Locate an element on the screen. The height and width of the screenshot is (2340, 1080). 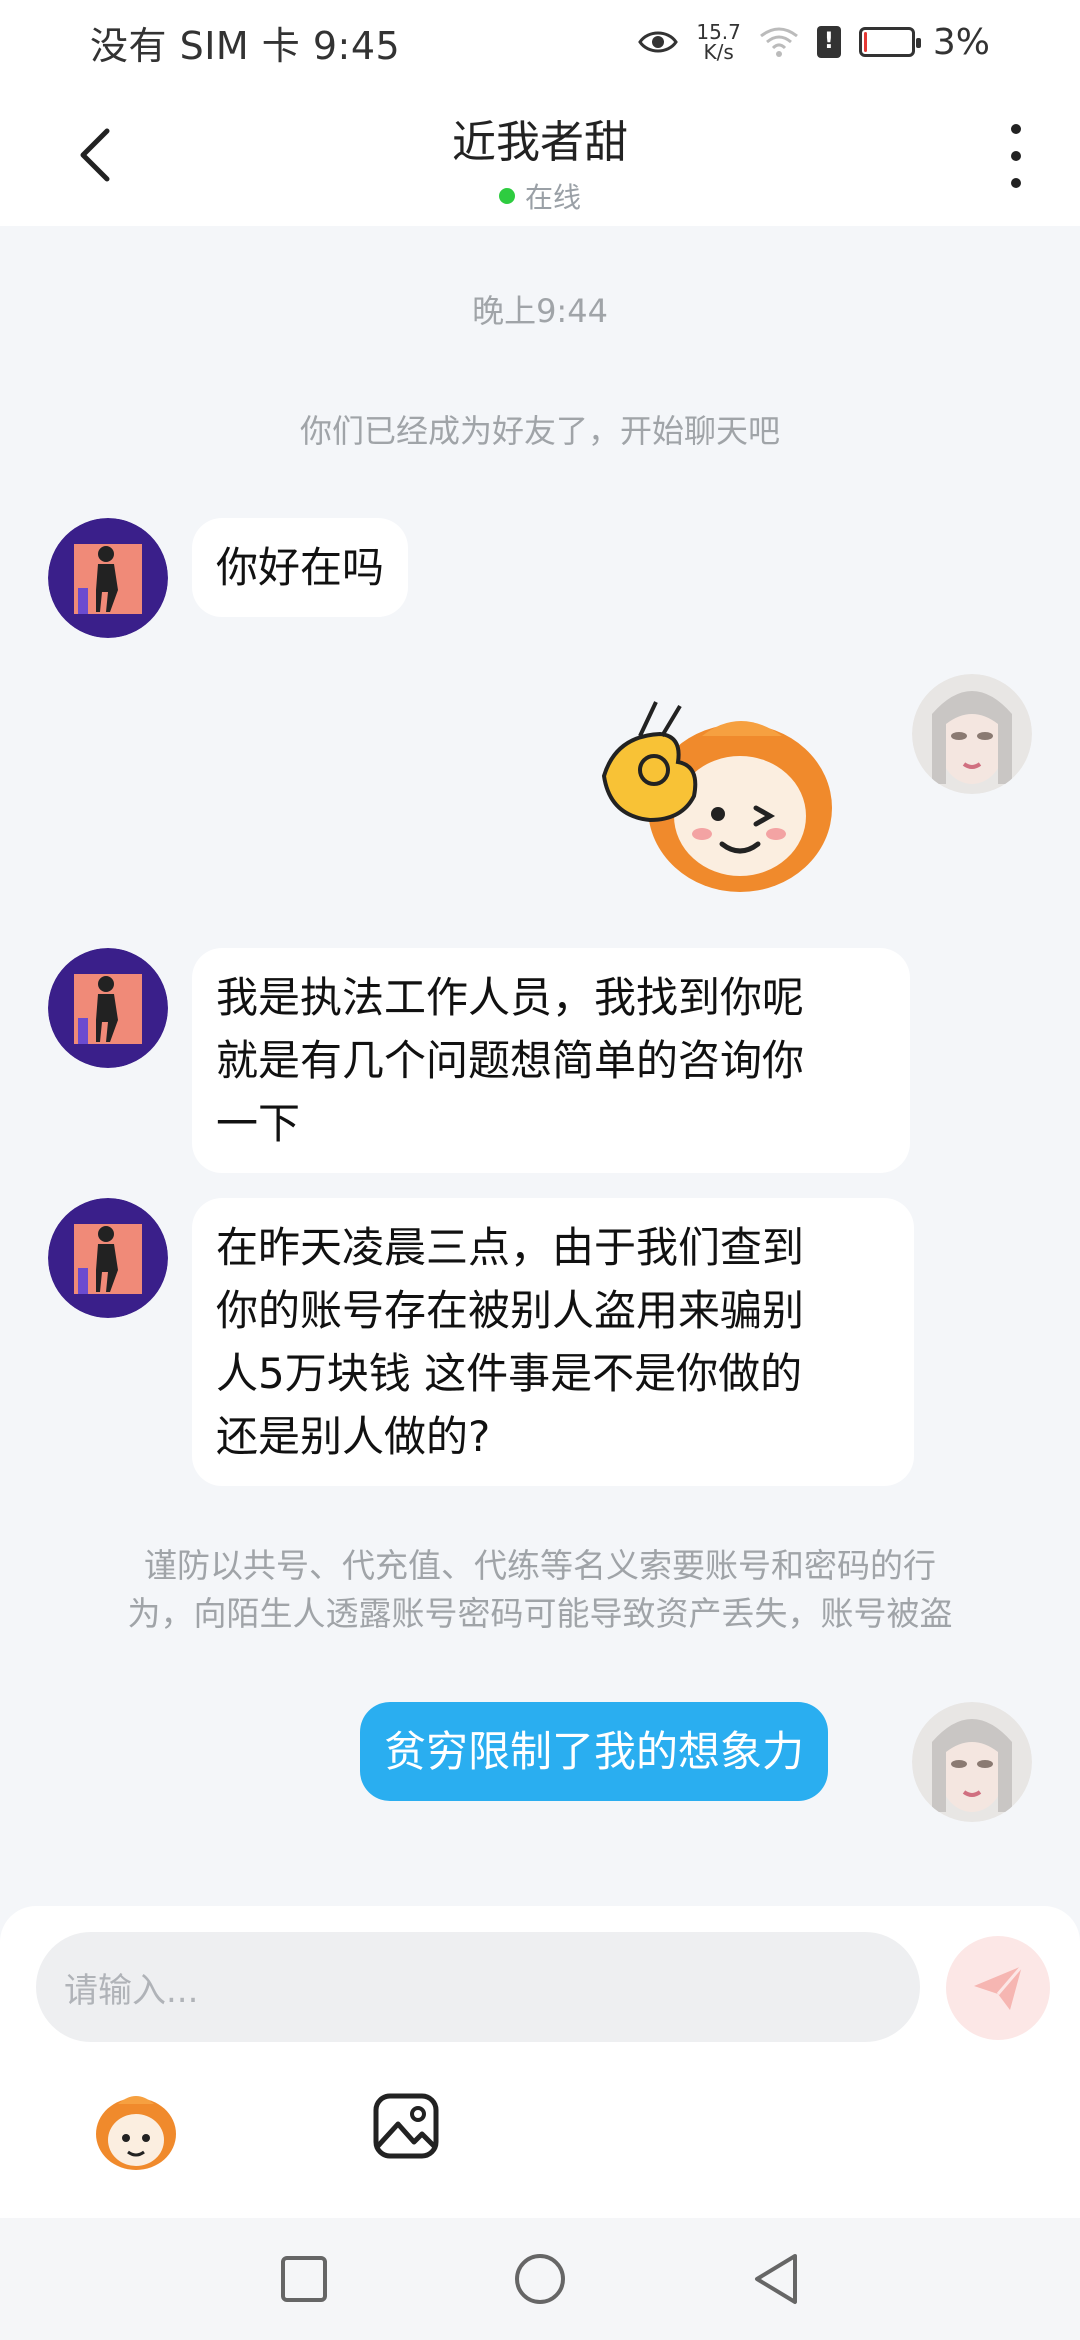
message-line: 还是别人做的? is located at coordinates (353, 1436).